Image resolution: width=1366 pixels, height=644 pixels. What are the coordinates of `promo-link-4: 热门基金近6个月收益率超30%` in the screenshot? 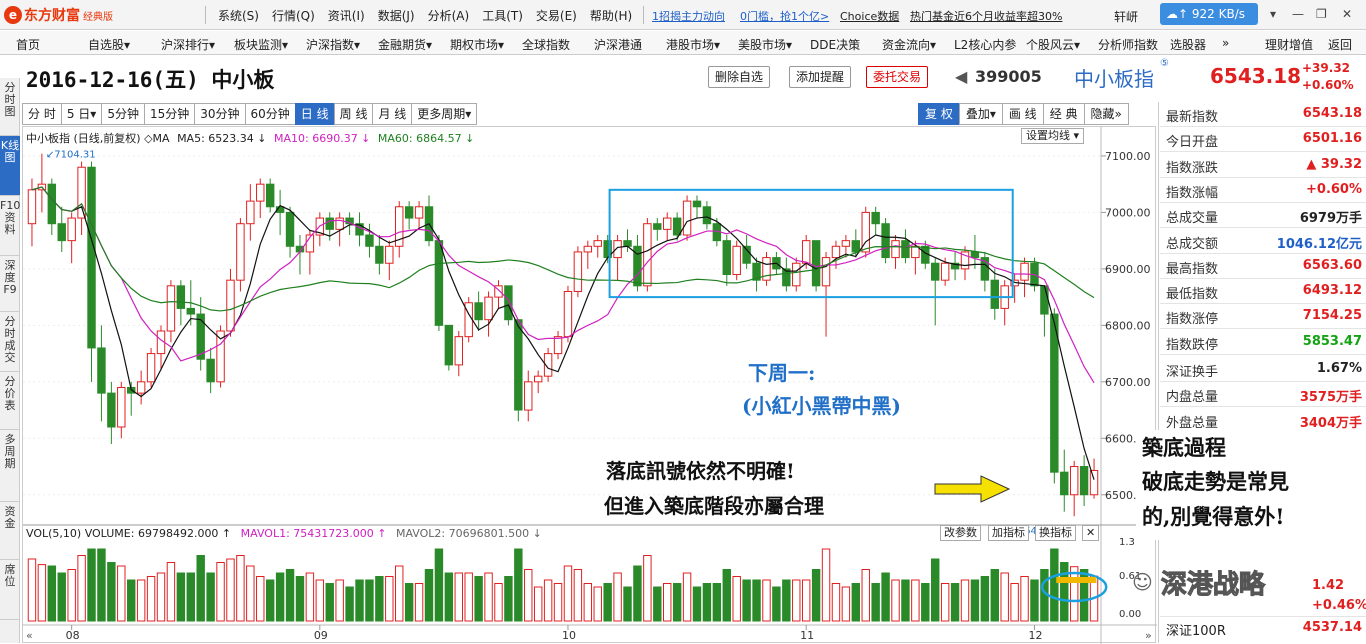 It's located at (986, 16).